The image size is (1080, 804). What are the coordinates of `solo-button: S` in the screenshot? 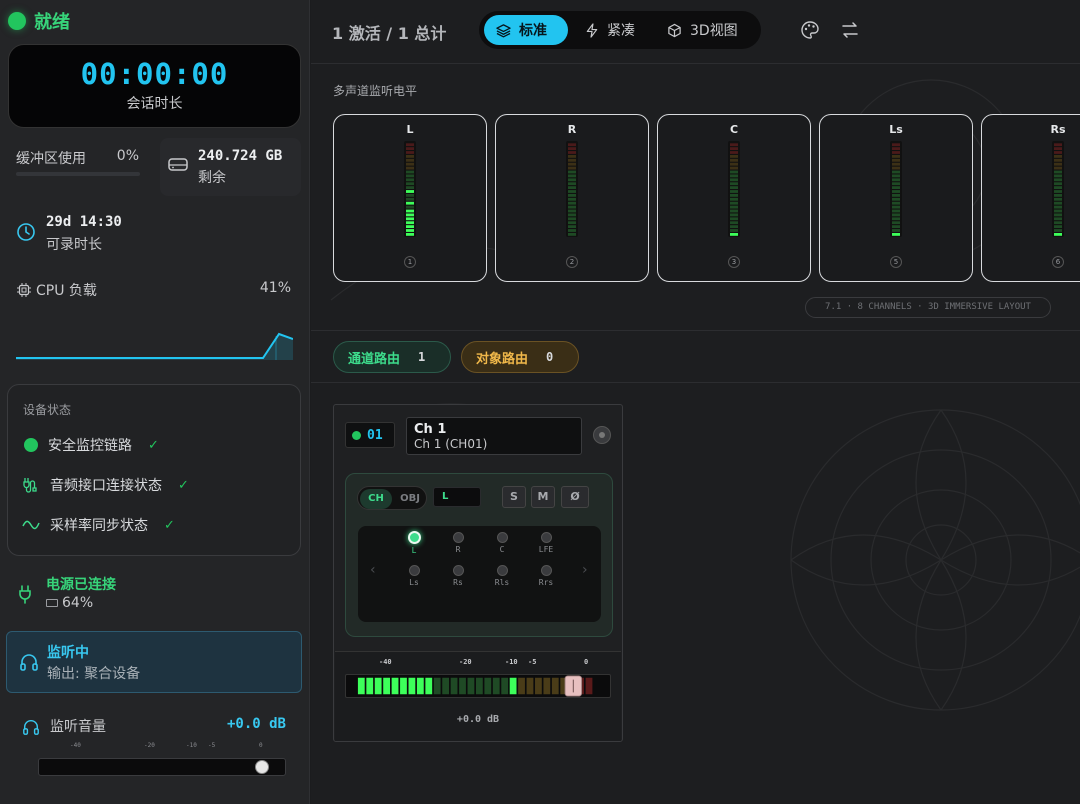 It's located at (514, 497).